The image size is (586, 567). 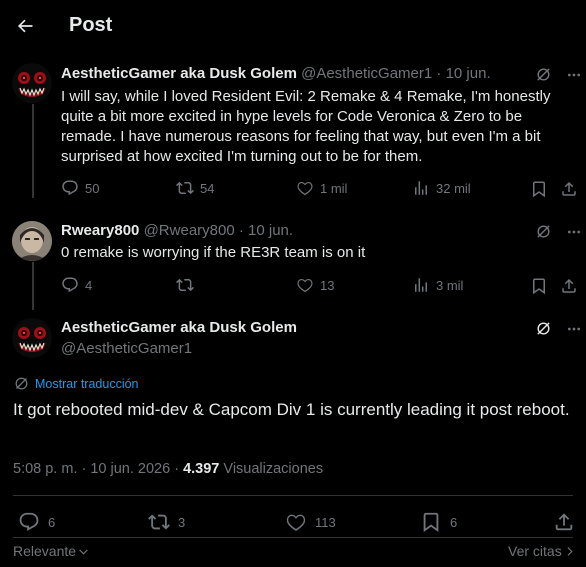 I want to click on top-bar: Post, so click(x=293, y=26).